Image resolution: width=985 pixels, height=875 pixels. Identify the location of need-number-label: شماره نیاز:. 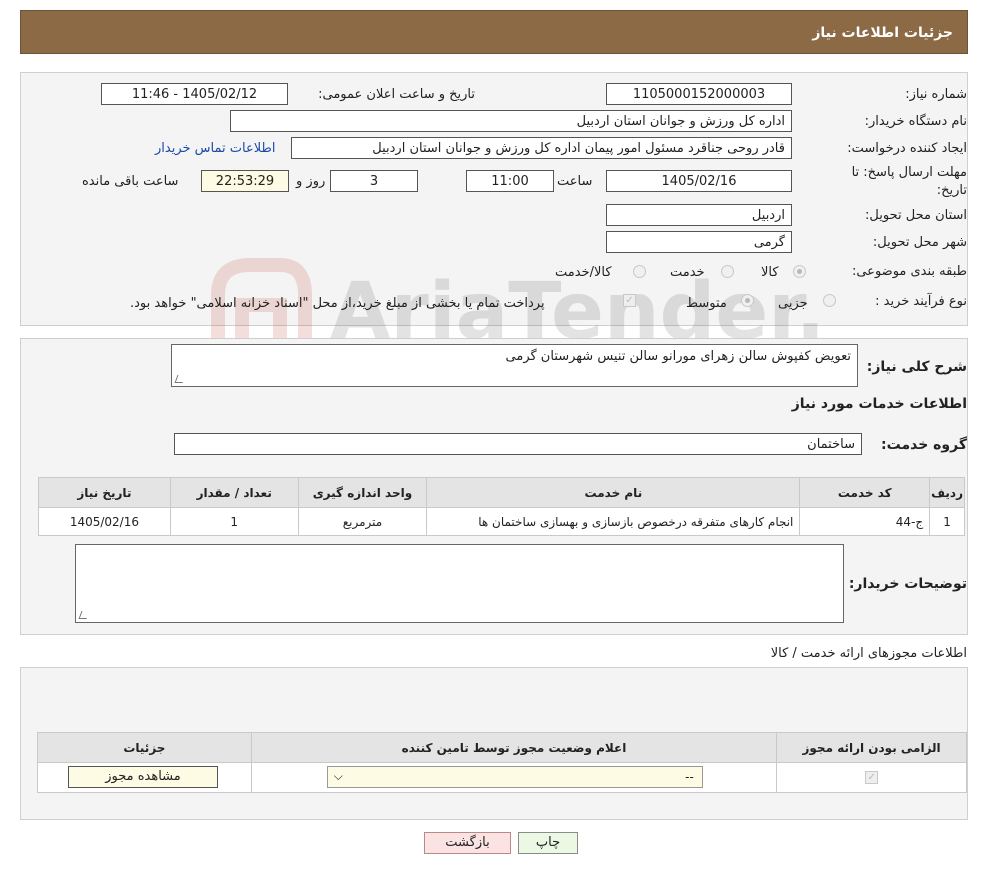
(936, 94).